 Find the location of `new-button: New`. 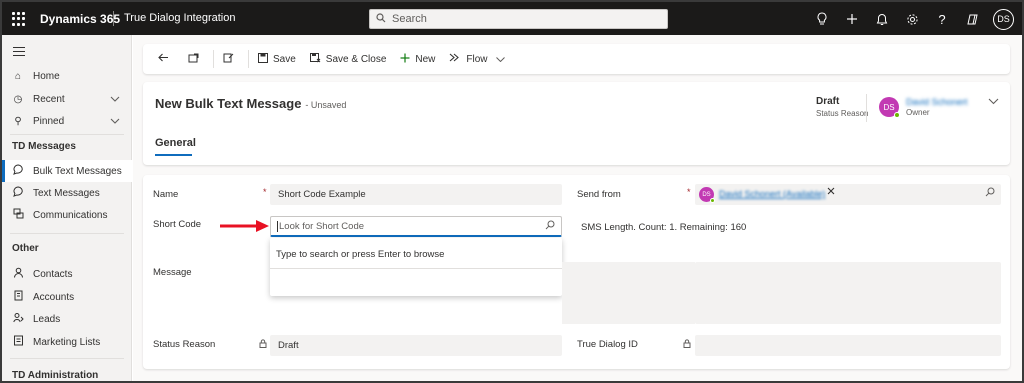

new-button: New is located at coordinates (417, 59).